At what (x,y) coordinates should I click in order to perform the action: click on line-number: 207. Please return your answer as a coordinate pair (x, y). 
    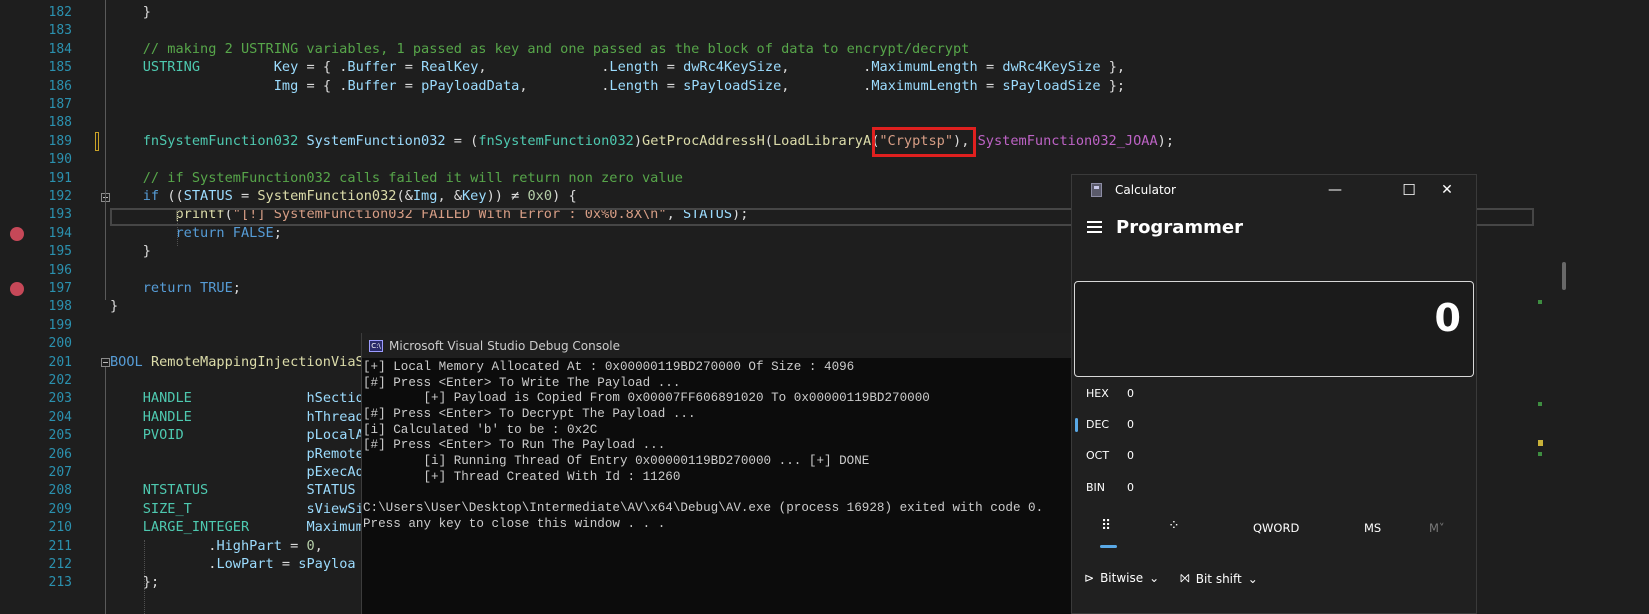
    Looking at the image, I should click on (60, 472).